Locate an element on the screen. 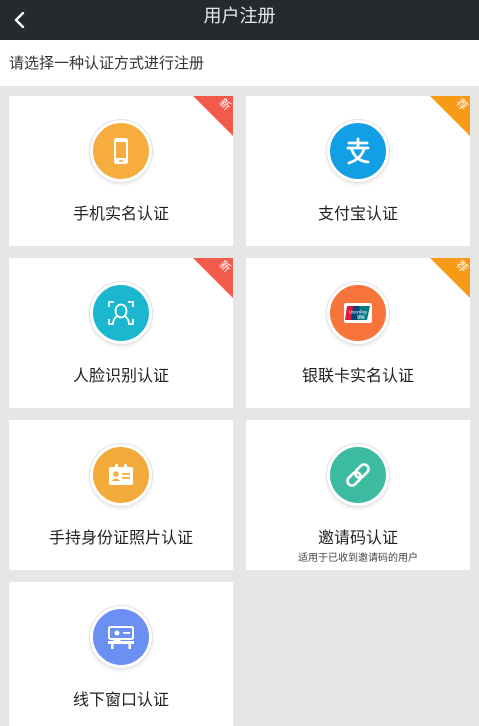  top-bar: 用户注册 is located at coordinates (239, 20).